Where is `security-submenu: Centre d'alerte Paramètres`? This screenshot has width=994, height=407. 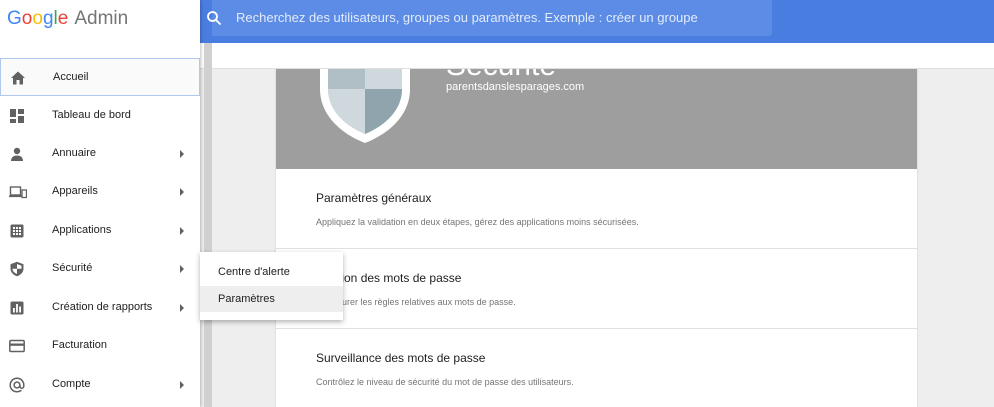
security-submenu: Centre d'alerte Paramètres is located at coordinates (271, 286).